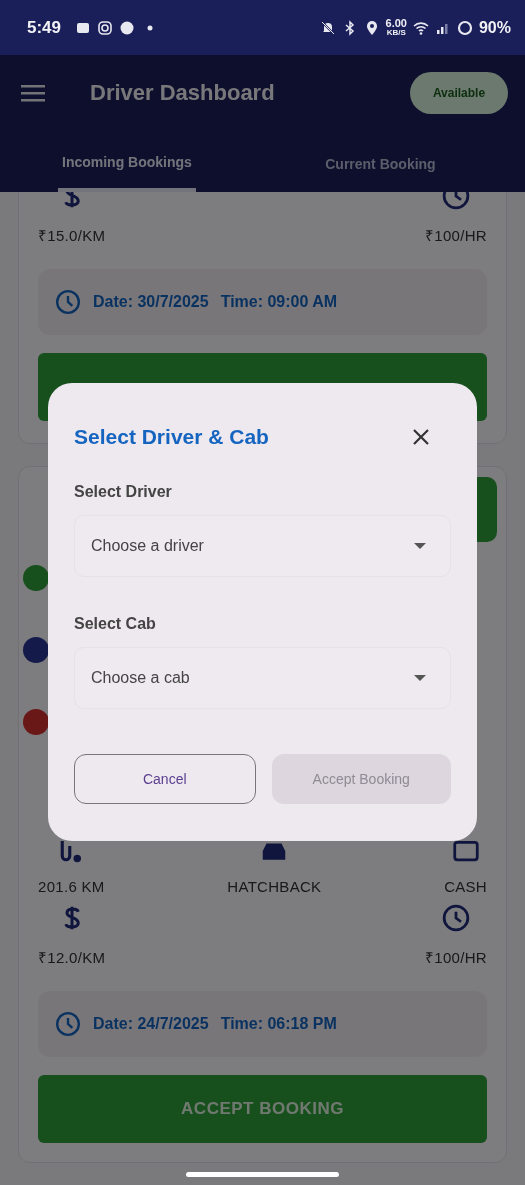 Image resolution: width=525 pixels, height=1185 pixels. I want to click on stat-value: CASH, so click(465, 886).